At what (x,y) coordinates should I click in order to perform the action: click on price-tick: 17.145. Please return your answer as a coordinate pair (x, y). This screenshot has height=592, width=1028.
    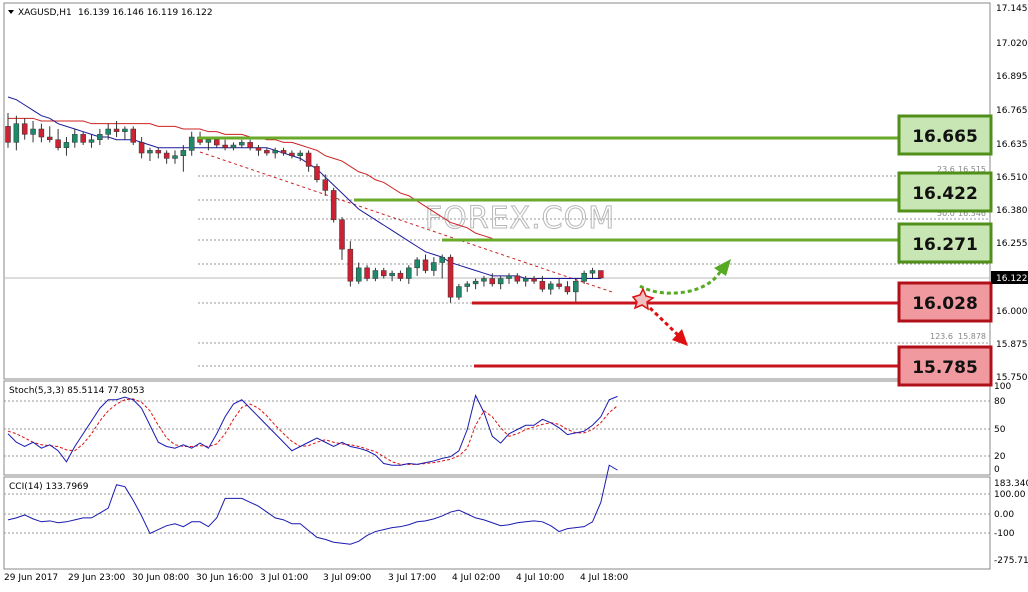
    Looking at the image, I should click on (1012, 9).